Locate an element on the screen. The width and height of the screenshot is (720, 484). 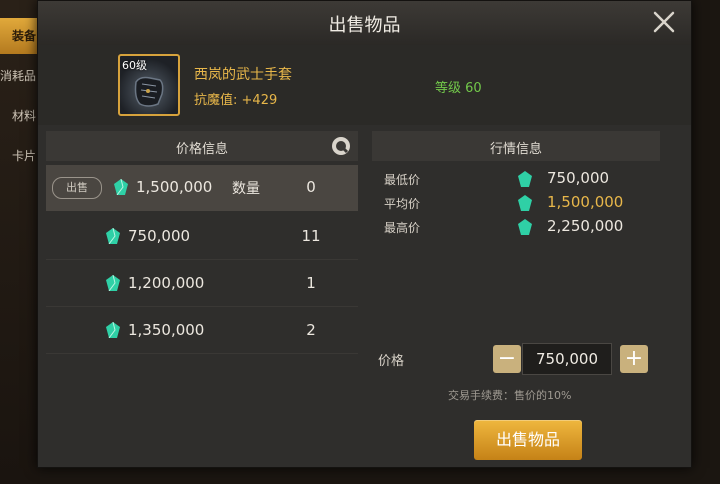
market-info-title: 行情信息 is located at coordinates (515, 149).